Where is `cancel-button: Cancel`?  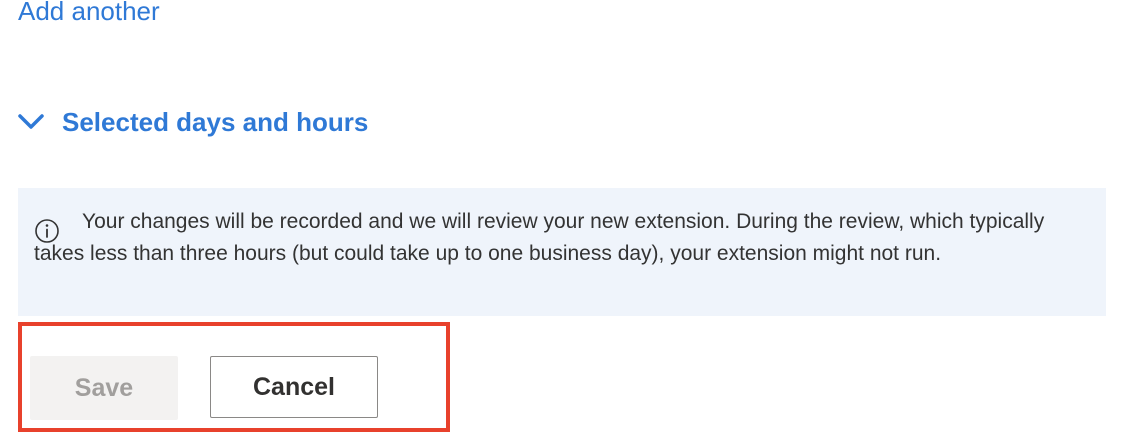 cancel-button: Cancel is located at coordinates (294, 387).